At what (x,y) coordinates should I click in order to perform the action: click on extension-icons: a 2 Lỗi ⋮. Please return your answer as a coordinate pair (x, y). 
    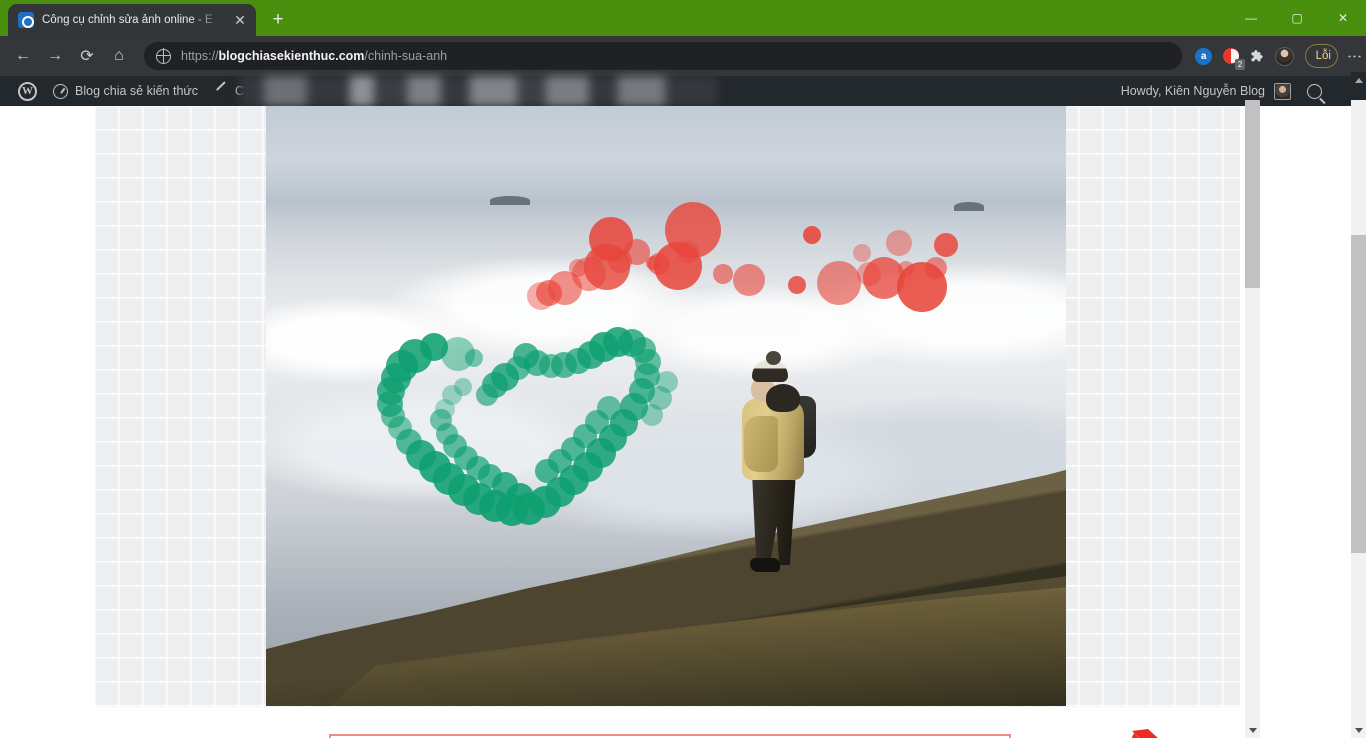
    Looking at the image, I should click on (1277, 57).